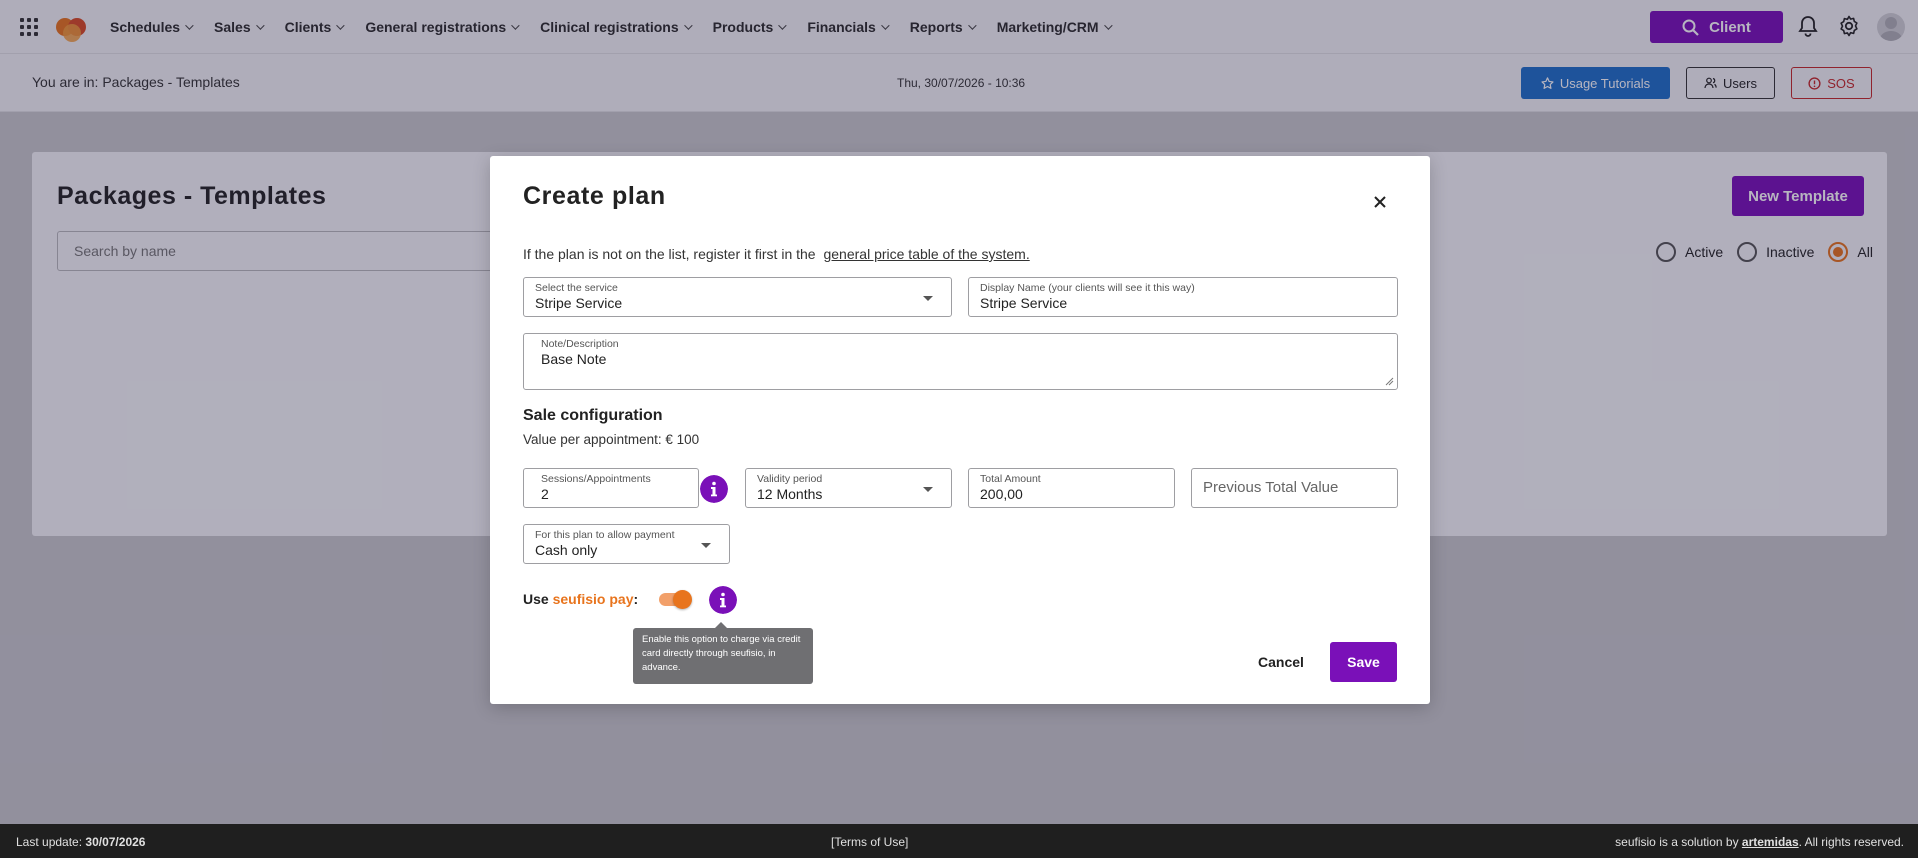 The height and width of the screenshot is (858, 1918). Describe the element at coordinates (960, 361) in the screenshot. I see `note-description-field: Note/Description Base Note` at that location.